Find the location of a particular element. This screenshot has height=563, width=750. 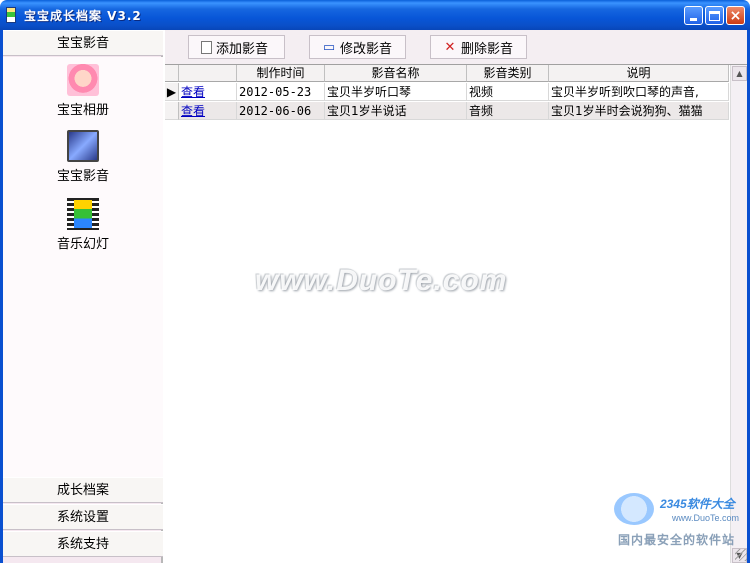

sidebar-item-slideshow: 音乐幻灯 is located at coordinates (83, 225).